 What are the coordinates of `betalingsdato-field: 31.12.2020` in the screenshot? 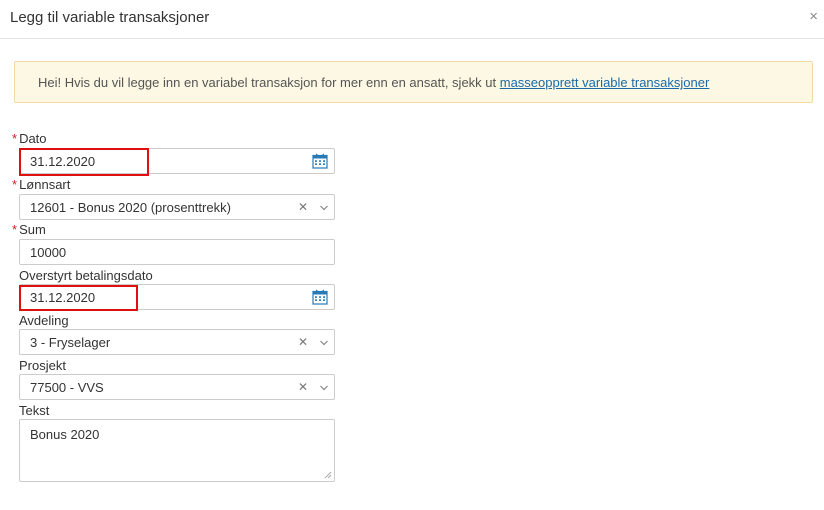 It's located at (177, 297).